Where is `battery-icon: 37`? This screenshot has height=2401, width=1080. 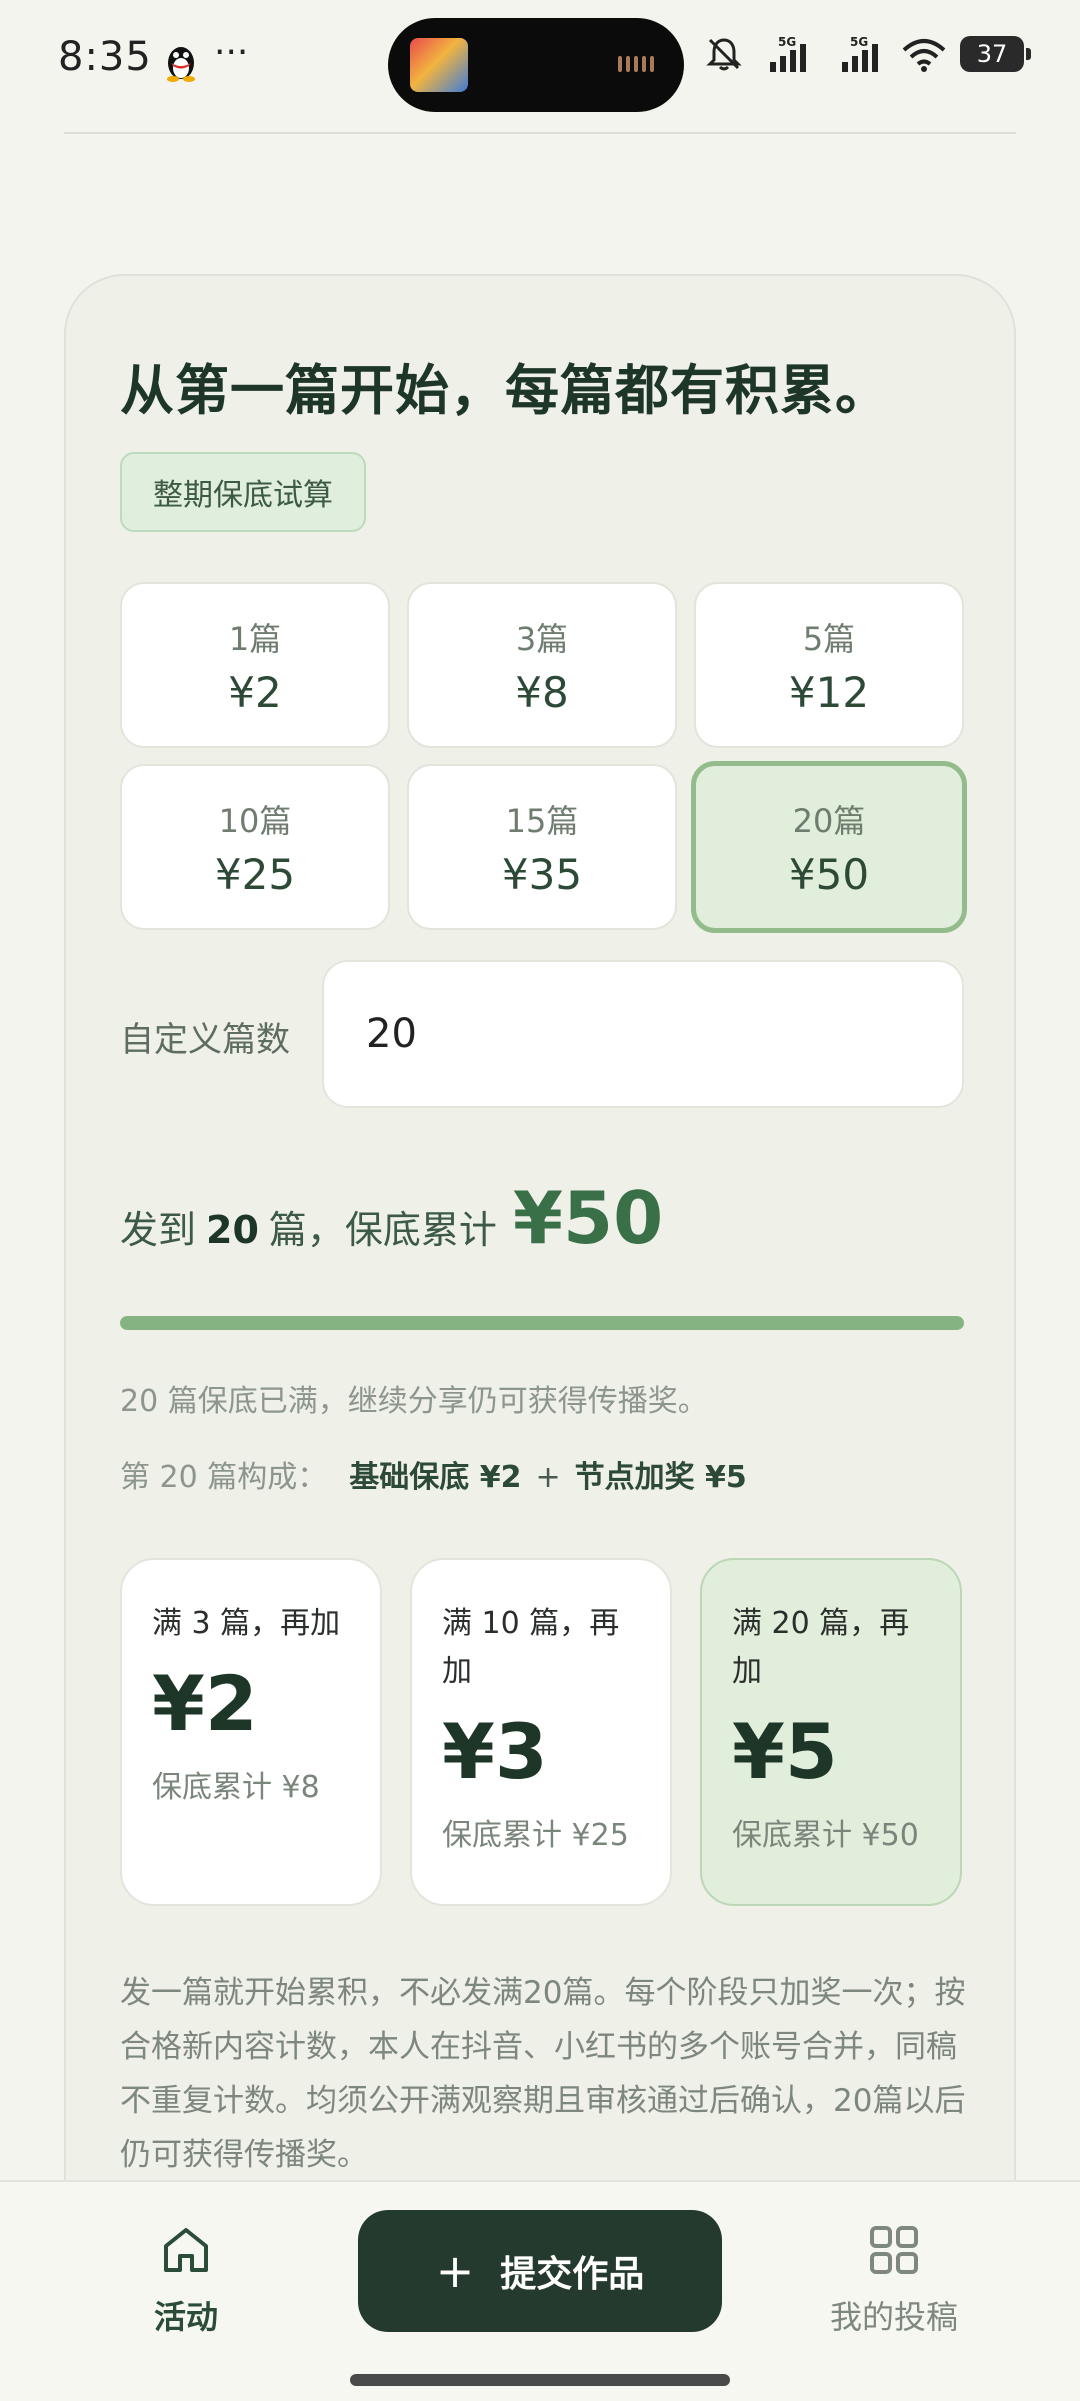
battery-icon: 37 is located at coordinates (995, 54).